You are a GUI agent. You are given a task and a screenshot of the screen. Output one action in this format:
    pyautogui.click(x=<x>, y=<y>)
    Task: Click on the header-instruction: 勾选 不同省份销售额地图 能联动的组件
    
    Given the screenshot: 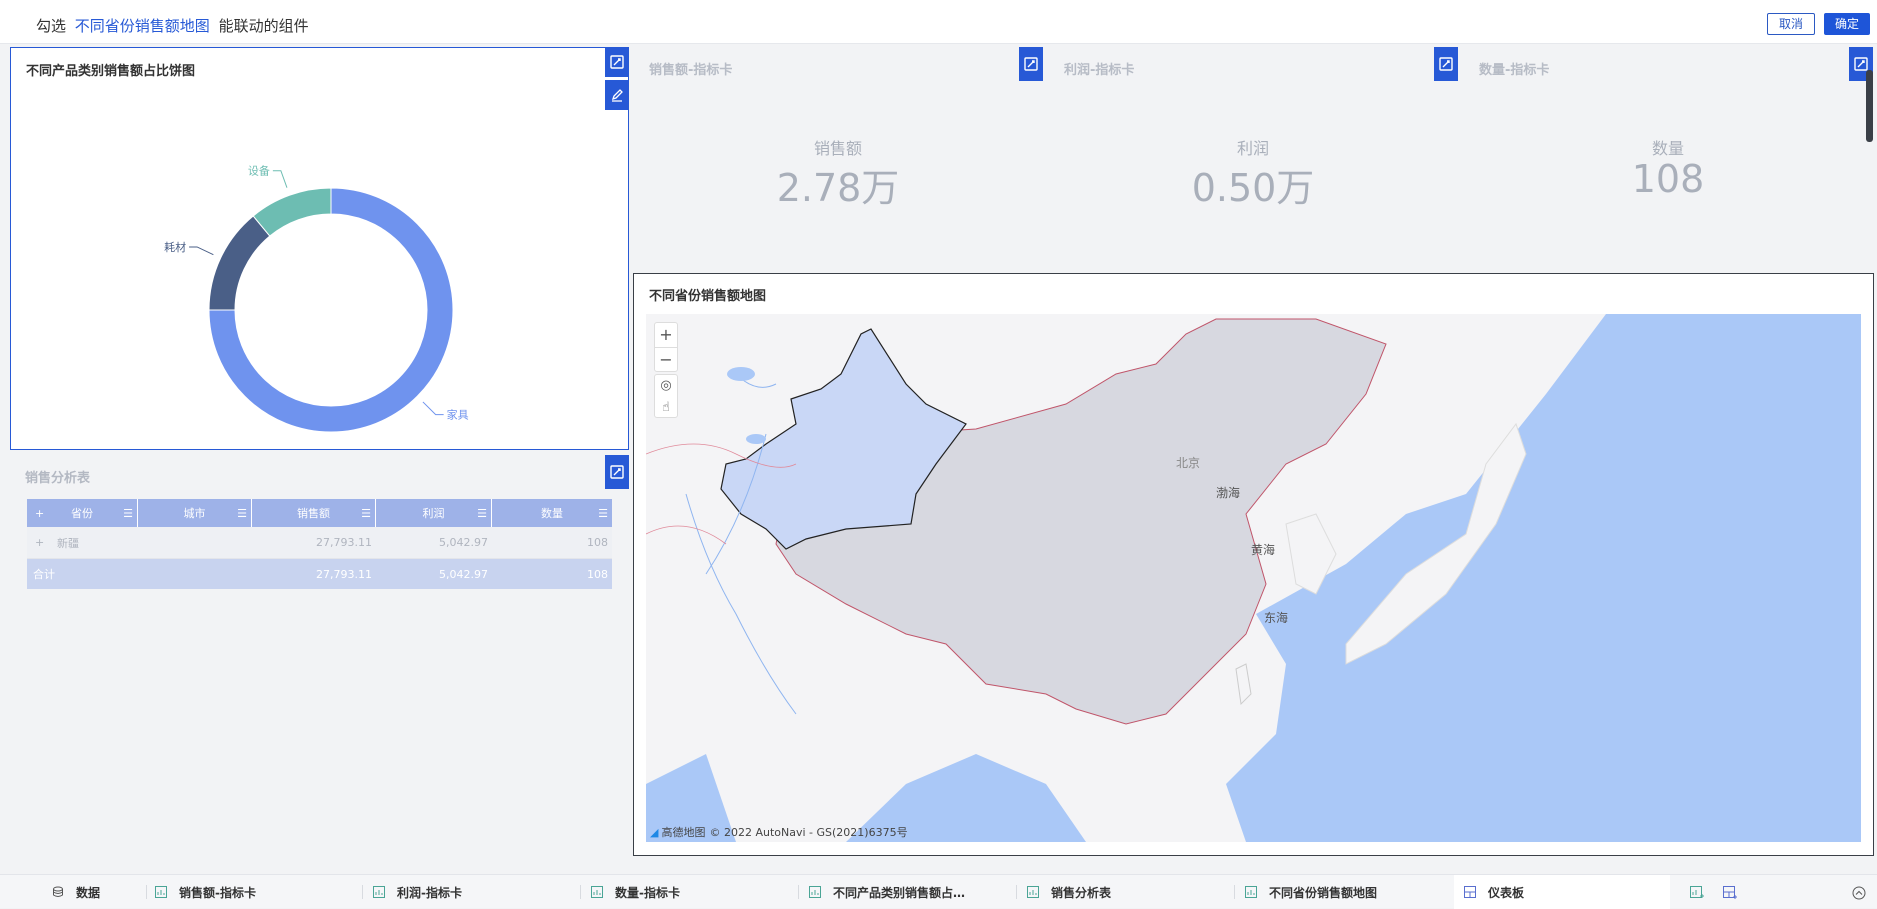 What is the action you would take?
    pyautogui.click(x=172, y=25)
    